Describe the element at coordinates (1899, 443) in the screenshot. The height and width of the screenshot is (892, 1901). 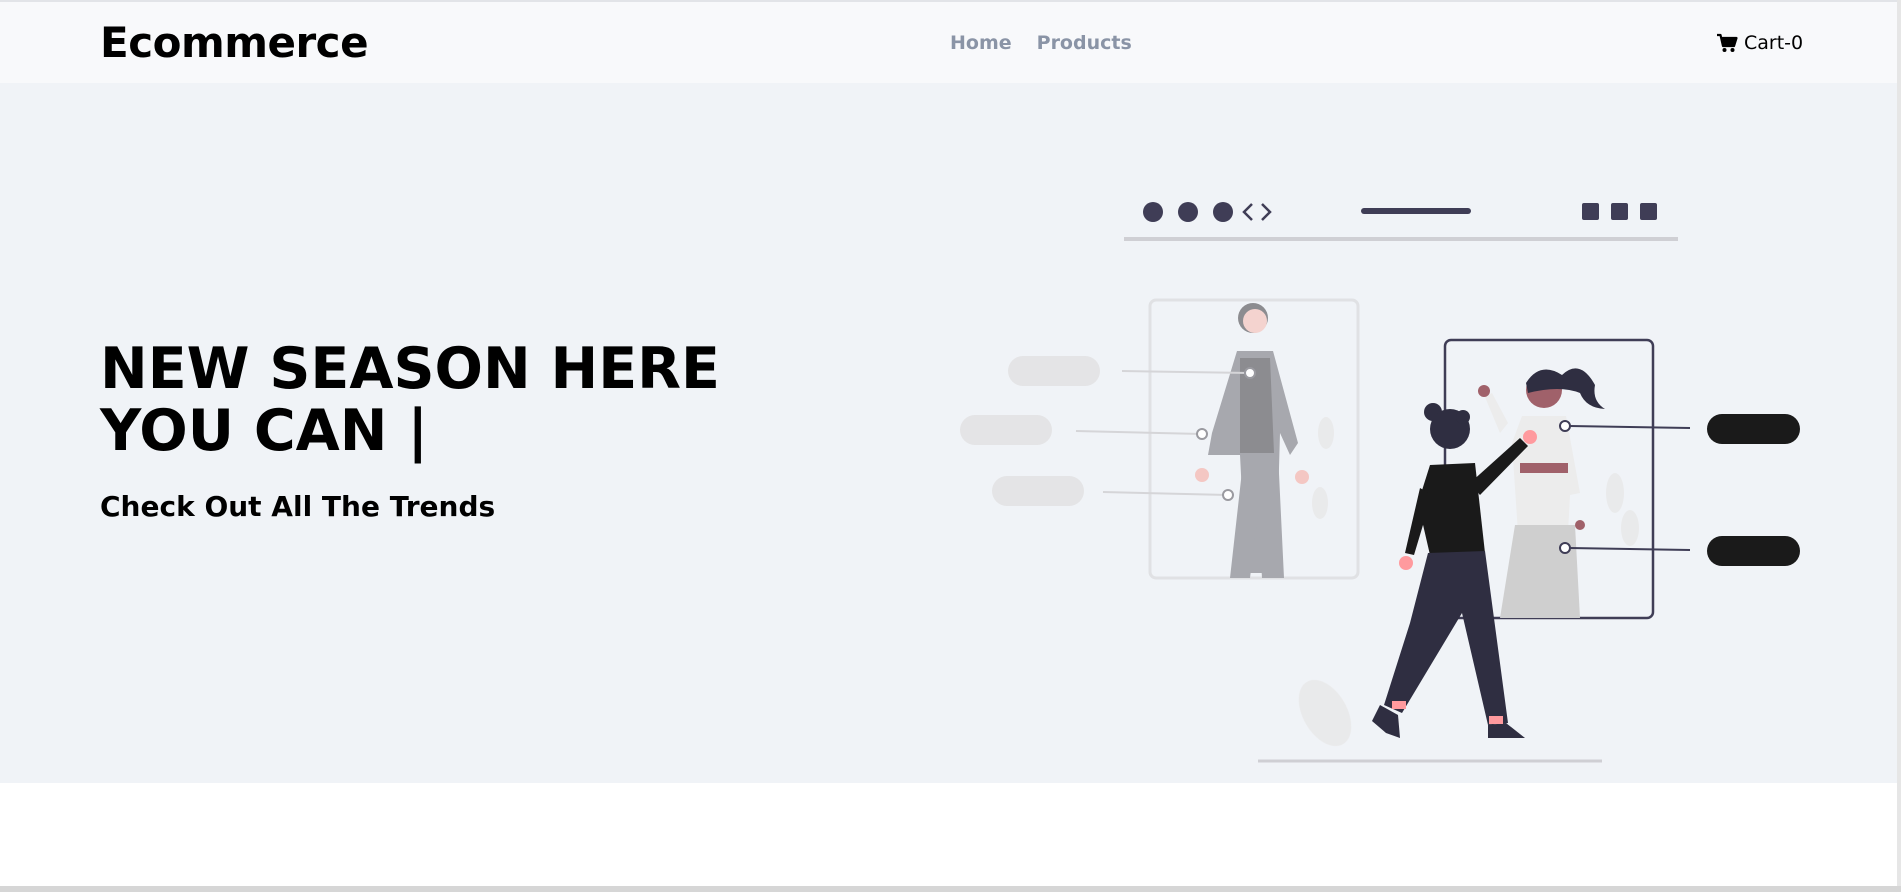
I see `scrollbar-track` at that location.